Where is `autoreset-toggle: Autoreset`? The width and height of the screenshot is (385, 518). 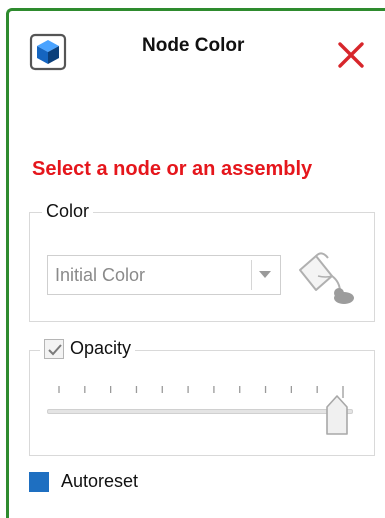 autoreset-toggle: Autoreset is located at coordinates (83, 481).